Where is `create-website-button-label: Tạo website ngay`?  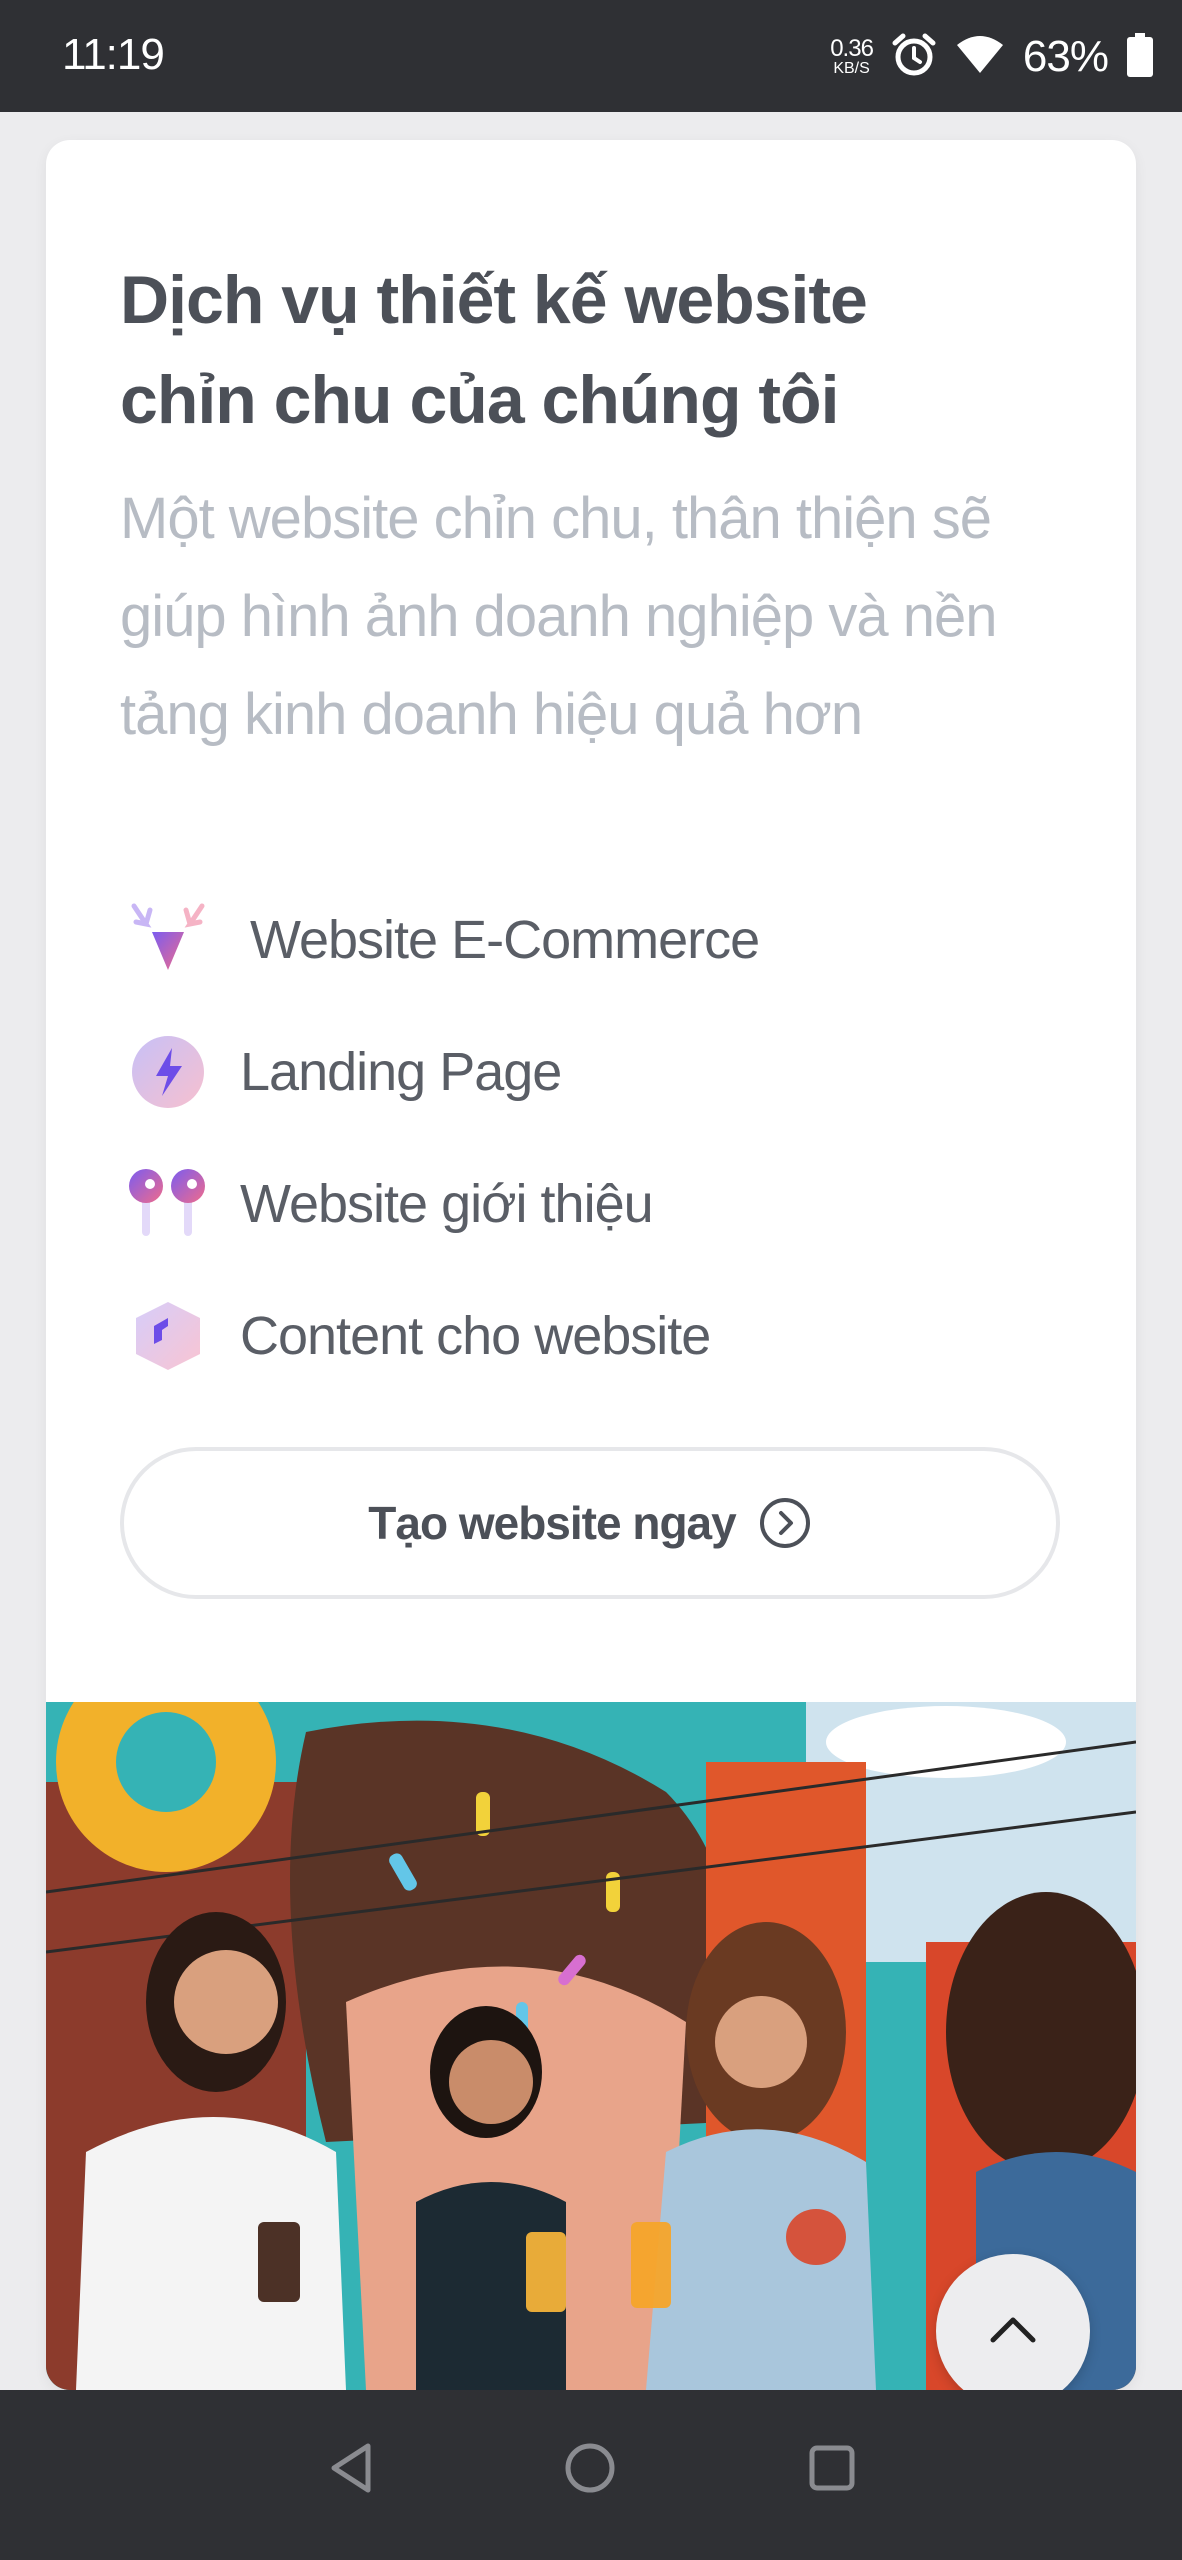 create-website-button-label: Tạo website ngay is located at coordinates (552, 1523).